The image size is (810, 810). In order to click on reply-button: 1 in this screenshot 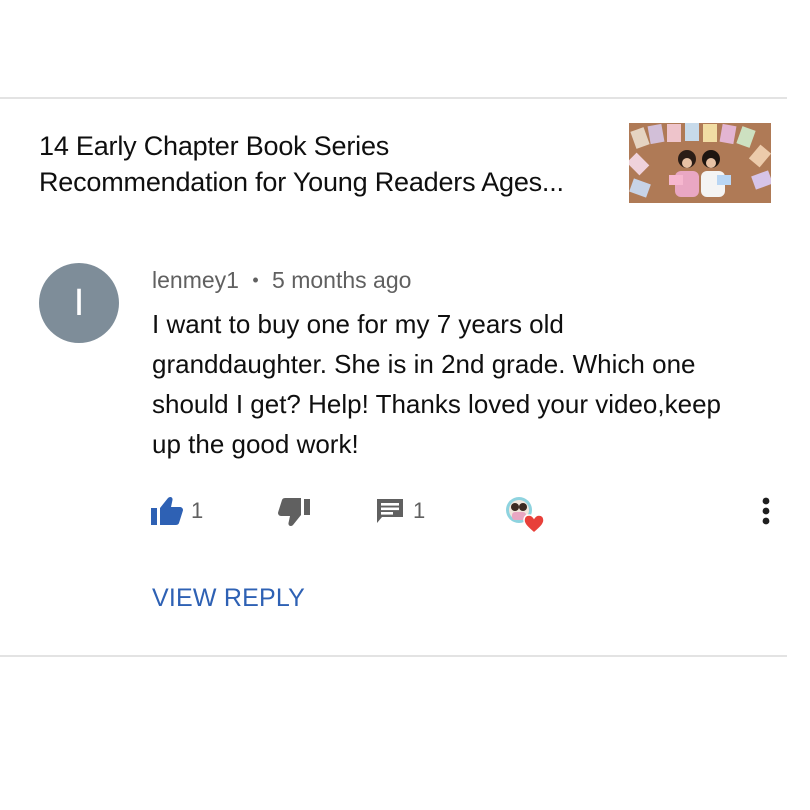, I will do `click(400, 511)`.